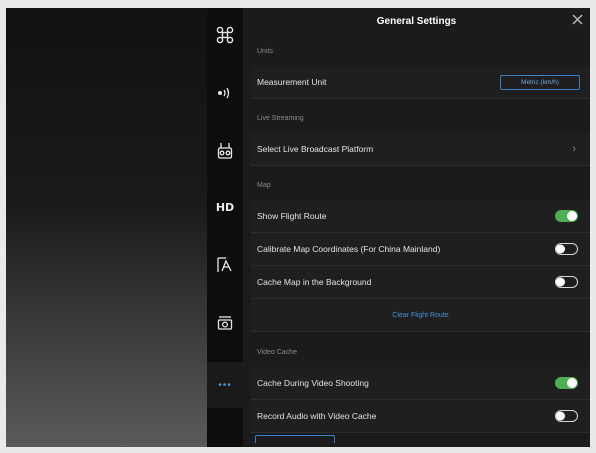 The height and width of the screenshot is (453, 596). What do you see at coordinates (225, 323) in the screenshot?
I see `camera-icon` at bounding box center [225, 323].